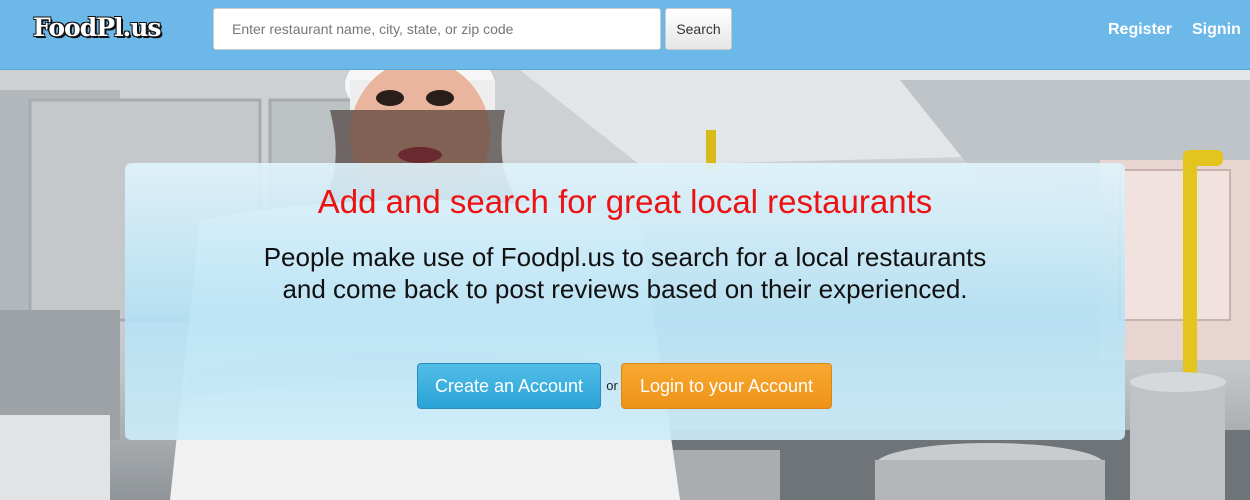 This screenshot has height=500, width=1250. I want to click on top-navbar: FoodPl.us Search Register Signin, so click(625, 35).